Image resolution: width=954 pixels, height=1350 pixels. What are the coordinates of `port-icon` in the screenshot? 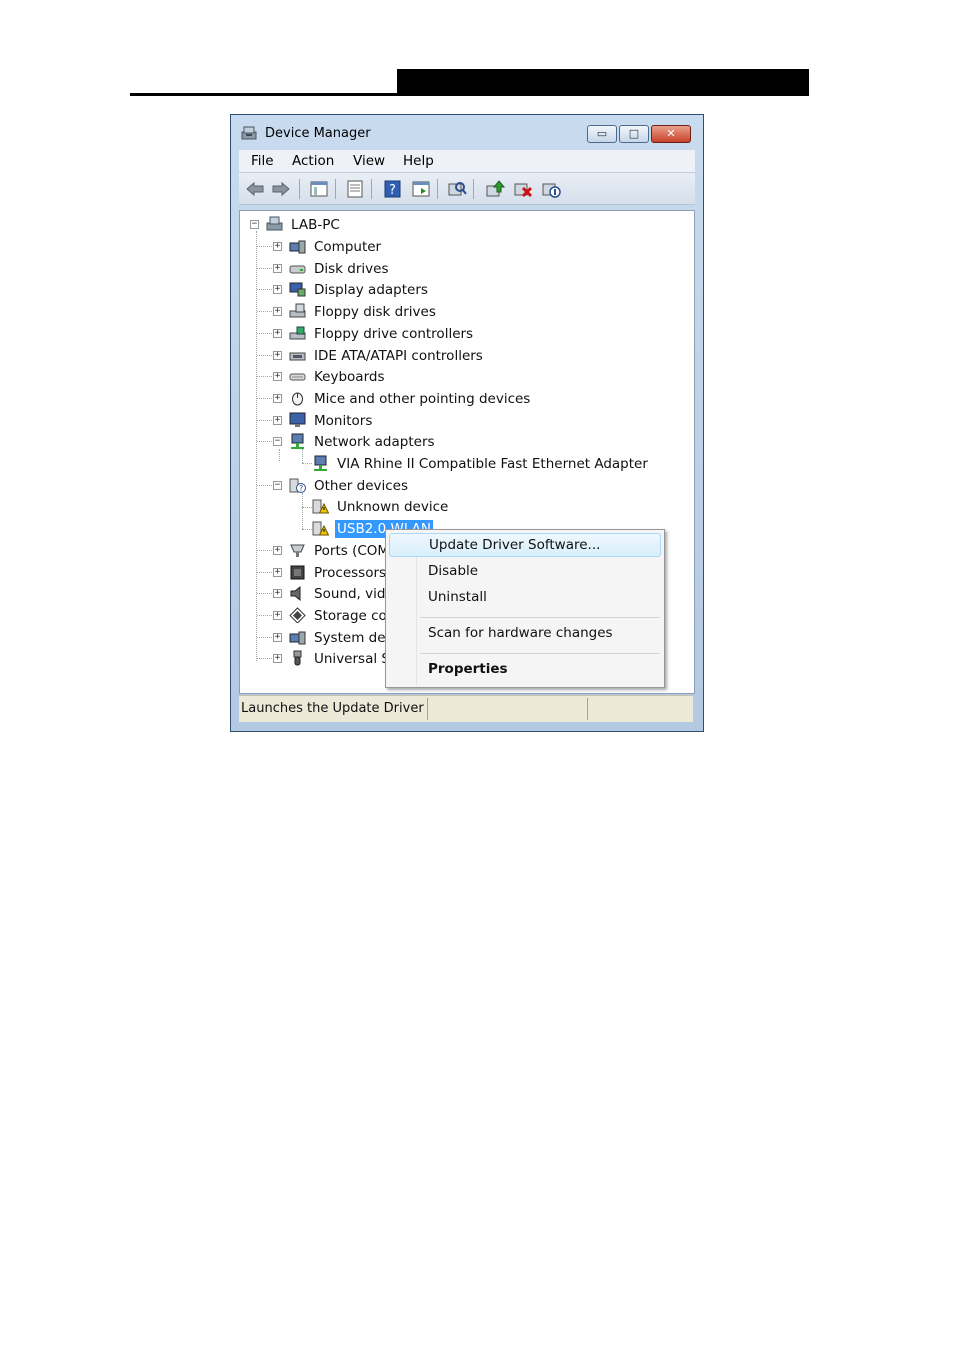 It's located at (297, 550).